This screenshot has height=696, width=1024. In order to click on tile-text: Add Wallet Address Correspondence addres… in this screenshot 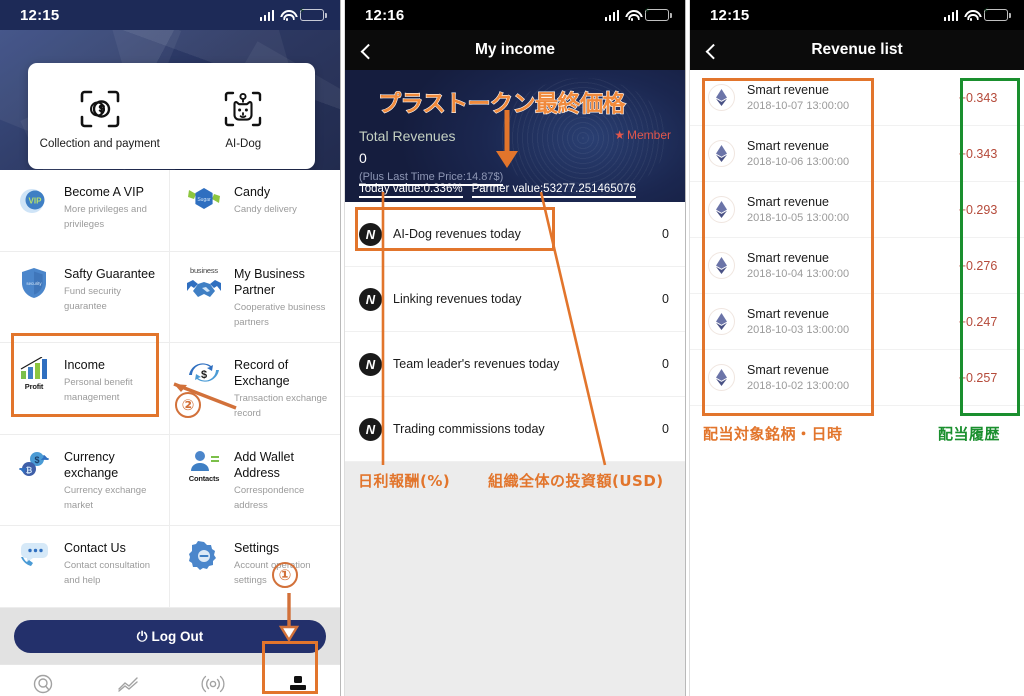, I will do `click(283, 480)`.